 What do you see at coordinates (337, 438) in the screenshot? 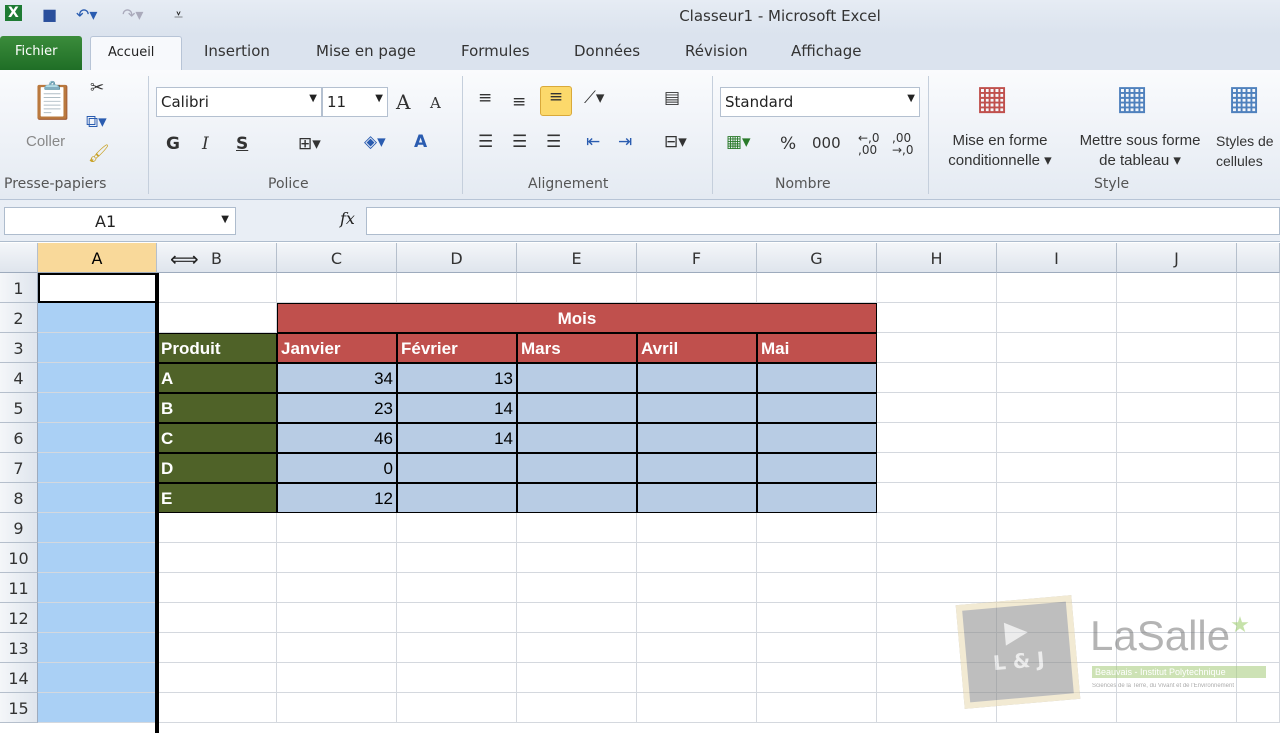
I see `data-cell: 46` at bounding box center [337, 438].